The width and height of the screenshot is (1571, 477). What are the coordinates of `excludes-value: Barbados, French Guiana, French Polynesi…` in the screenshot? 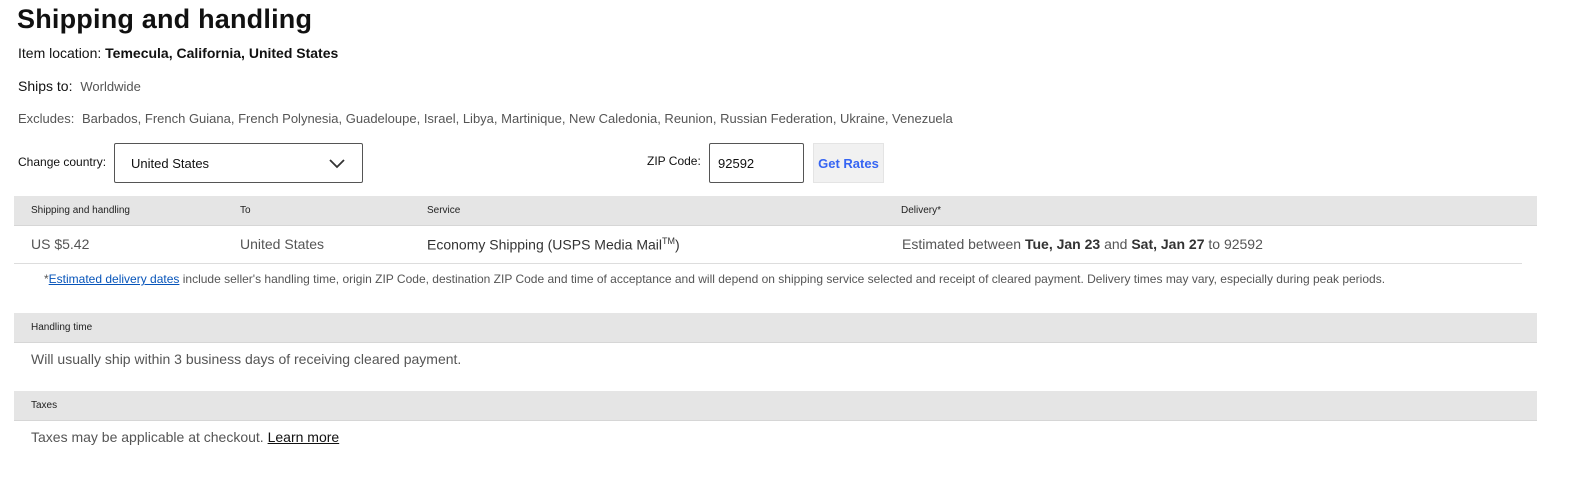 It's located at (517, 118).